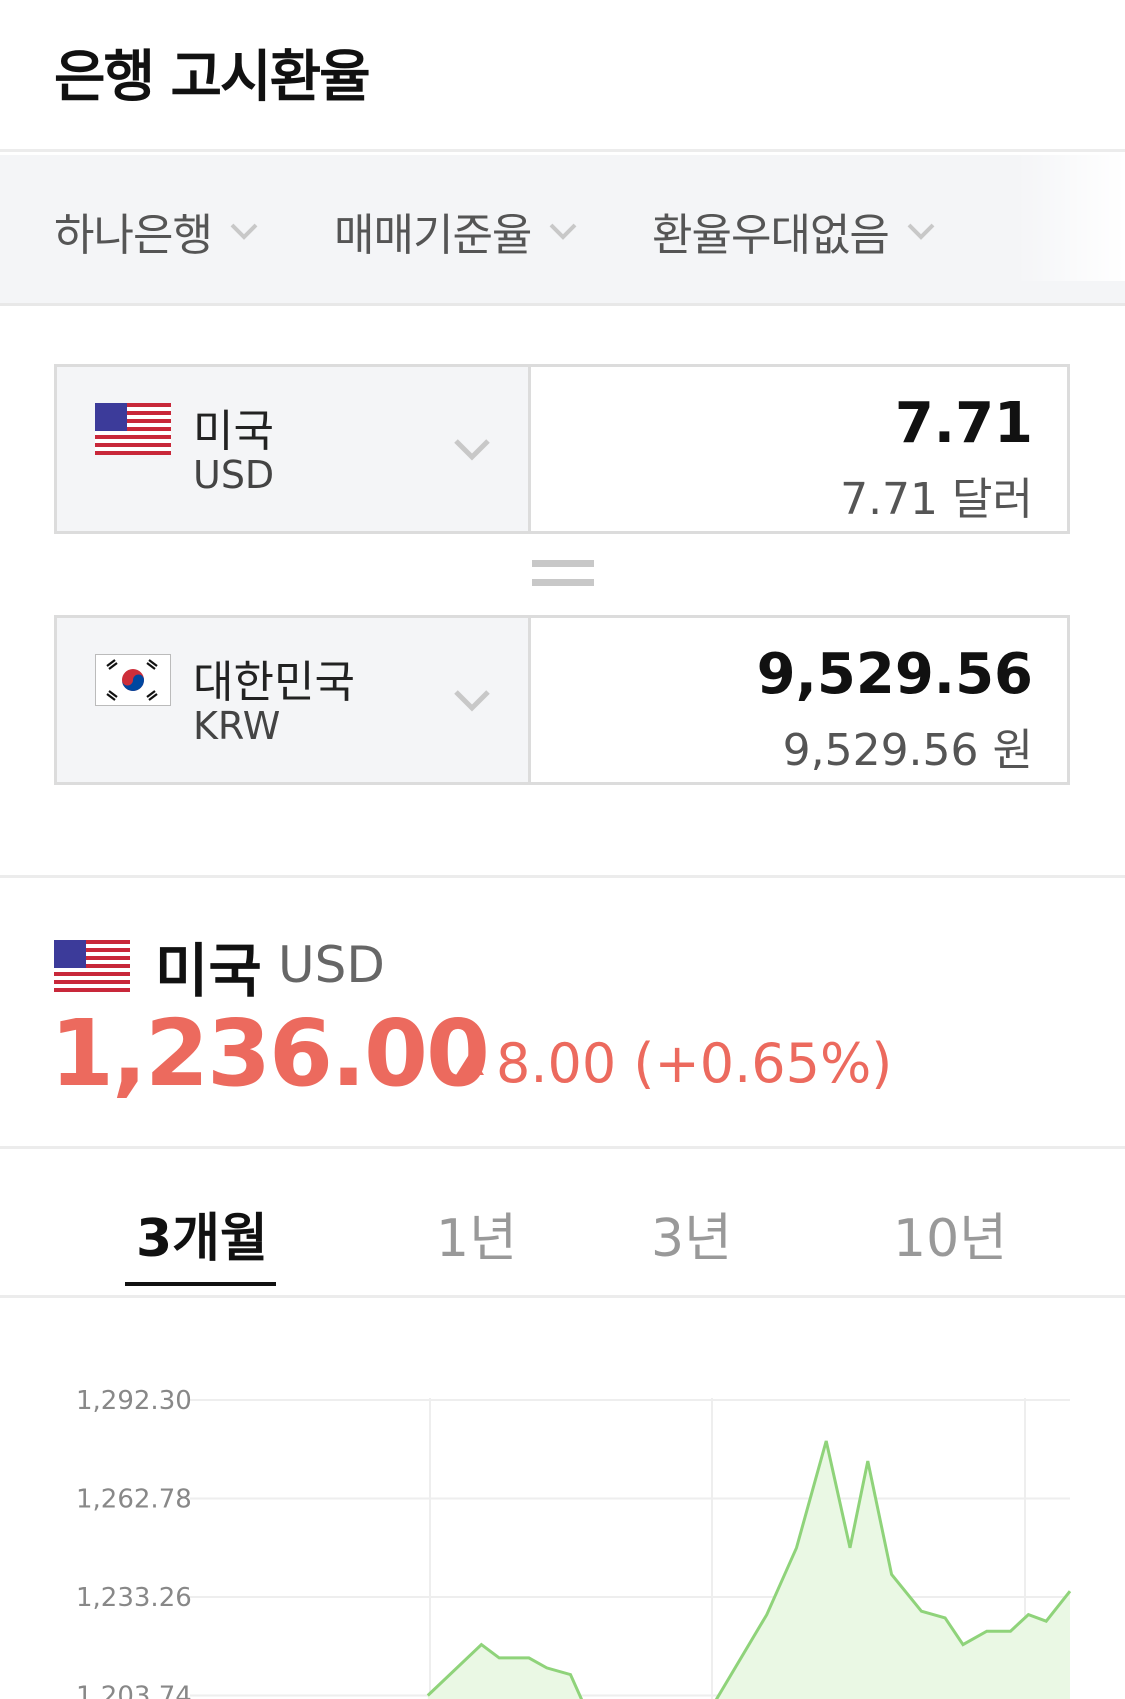  Describe the element at coordinates (694, 1063) in the screenshot. I see `rate-change-value: 8.00 (+0.65%)` at that location.